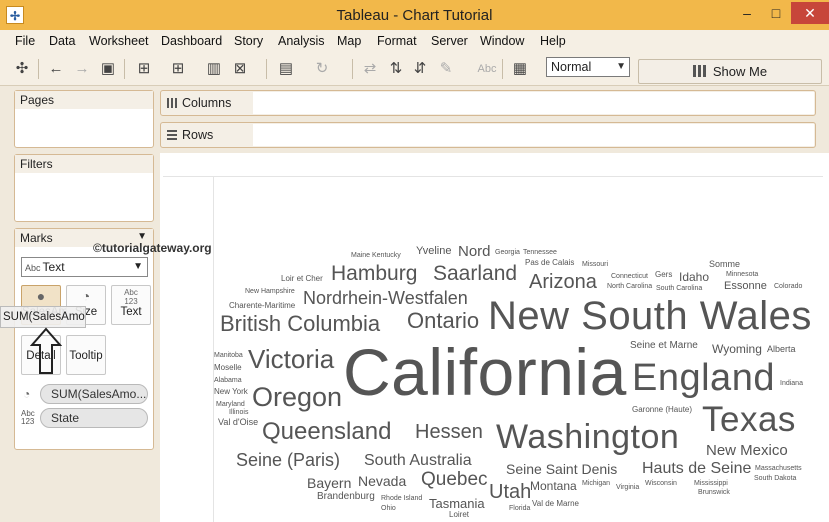  What do you see at coordinates (401, 498) in the screenshot?
I see `word-cloud-label: Rhode Island` at bounding box center [401, 498].